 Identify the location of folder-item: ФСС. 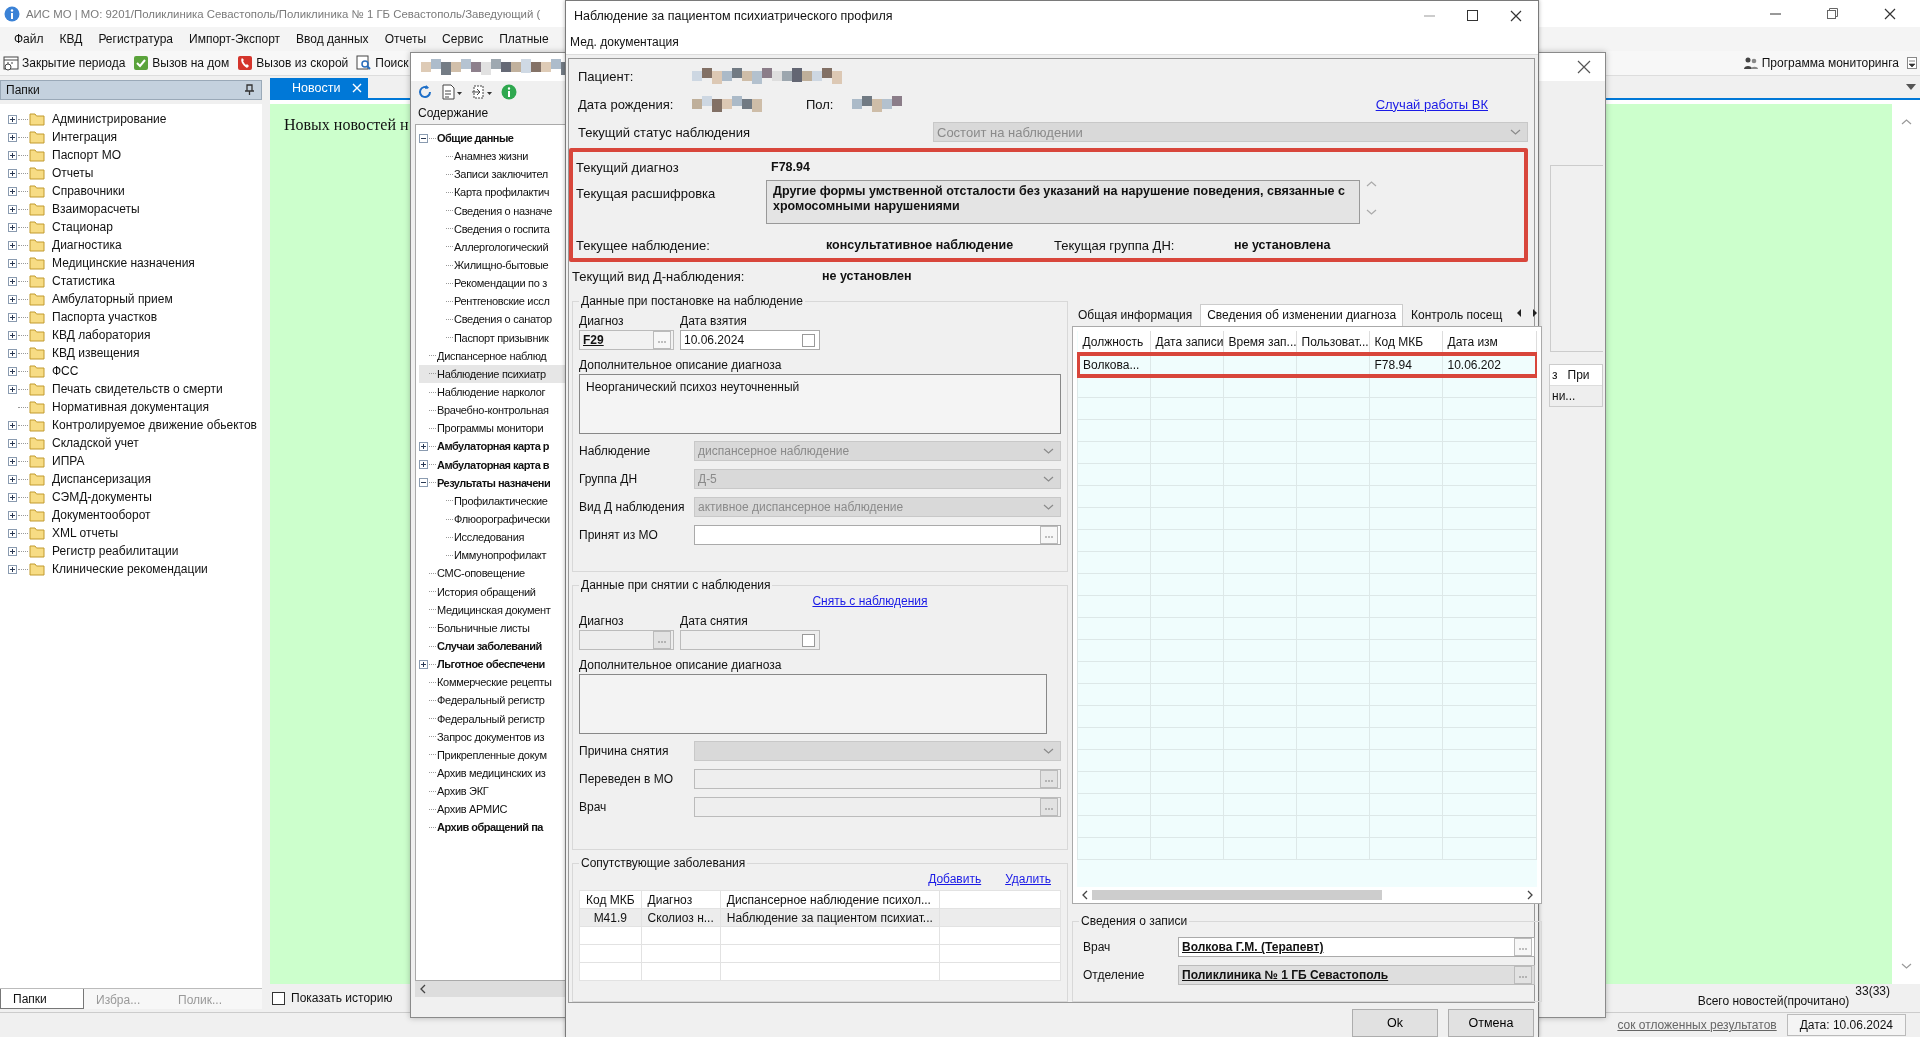
(131, 371).